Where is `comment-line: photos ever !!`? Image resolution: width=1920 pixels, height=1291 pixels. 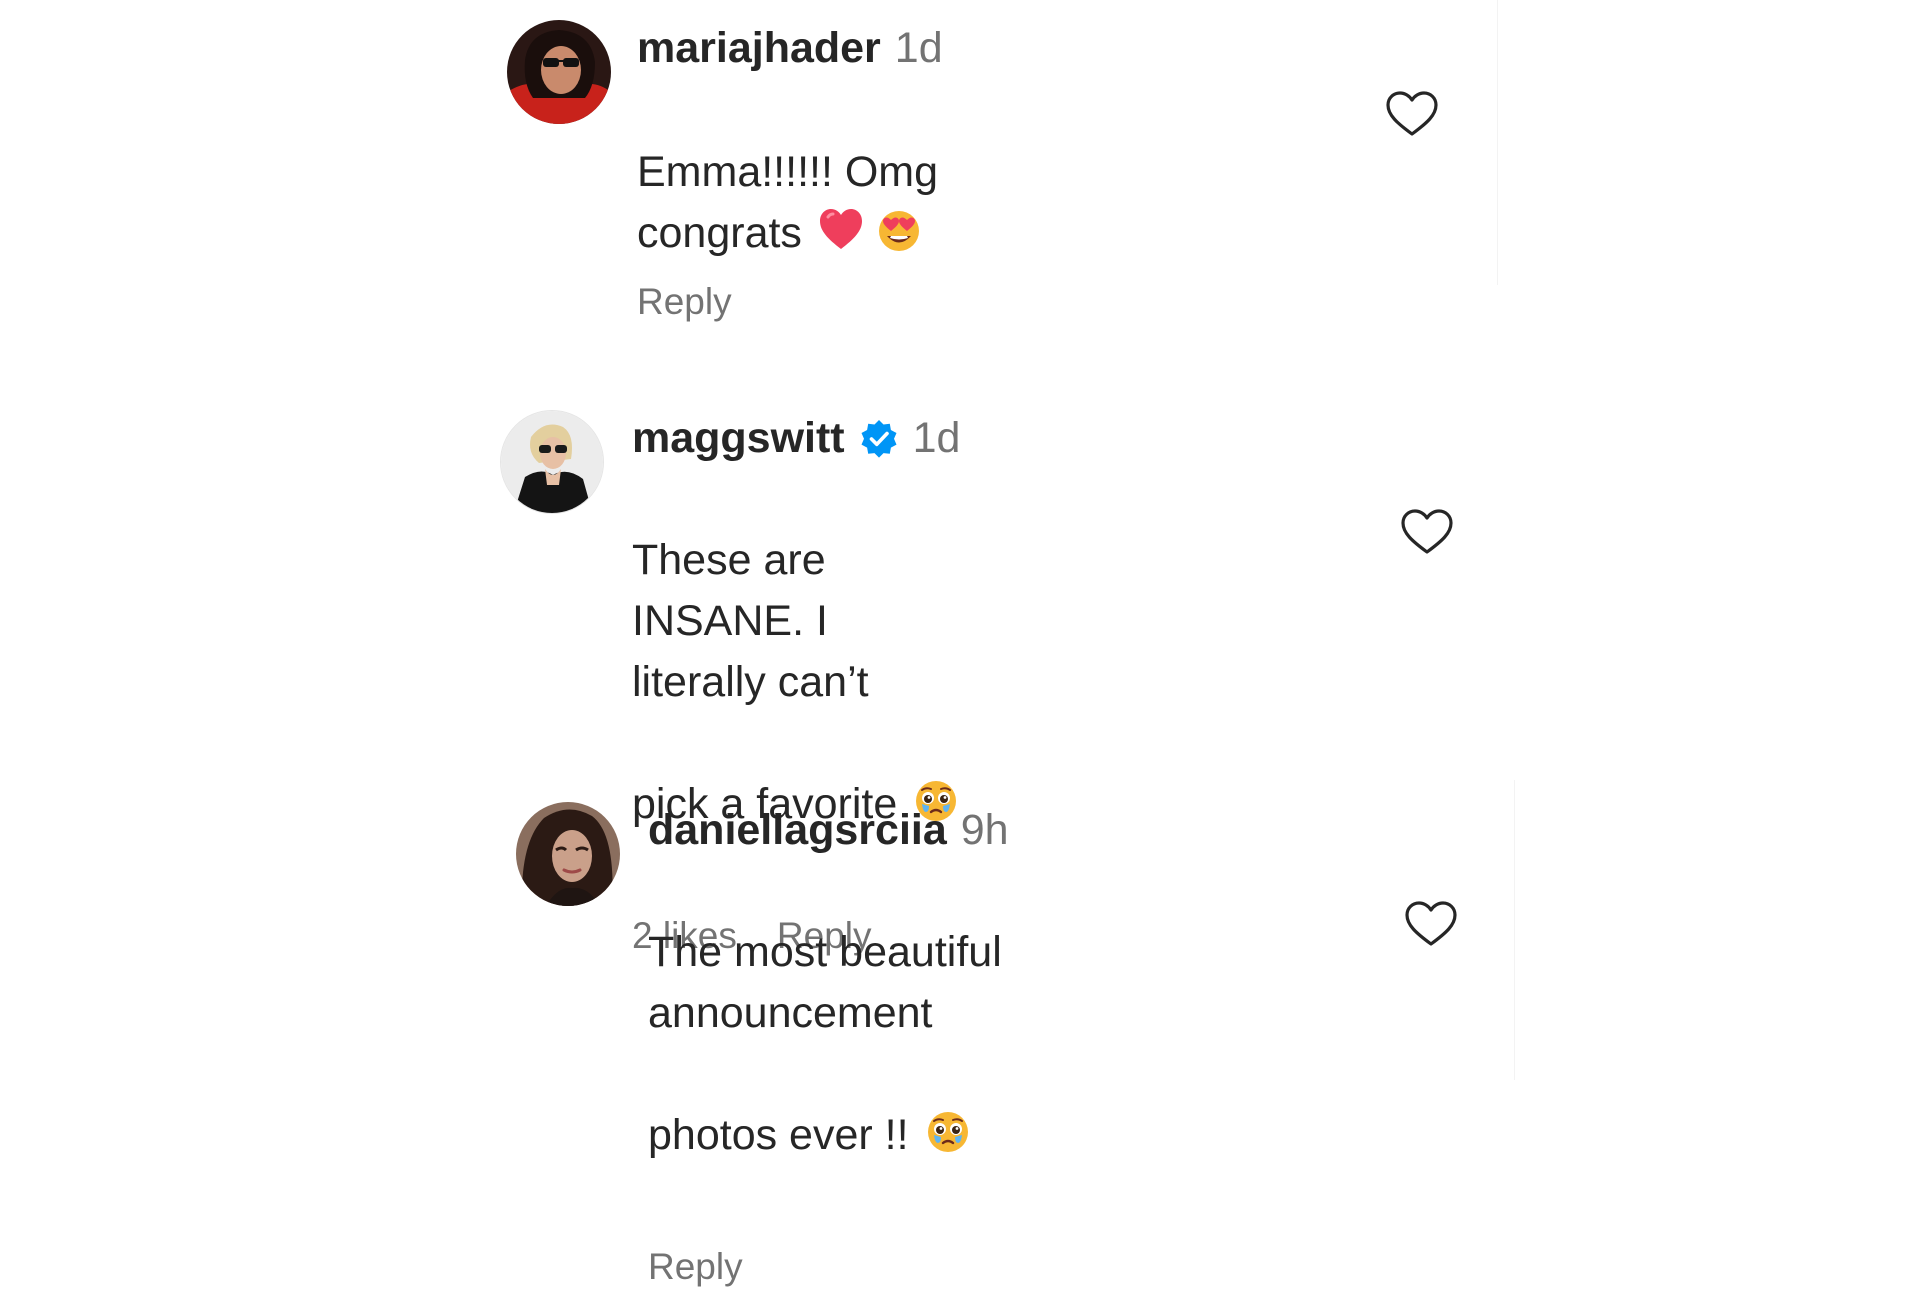 comment-line: photos ever !! is located at coordinates (778, 1135).